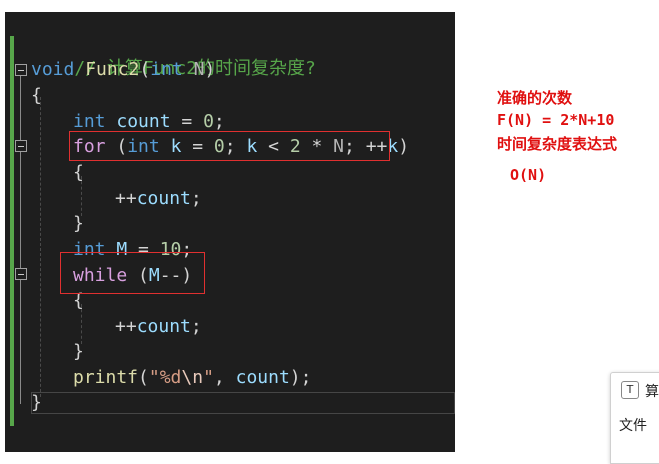  Describe the element at coordinates (528, 175) in the screenshot. I see `note-big-o: O(N)` at that location.